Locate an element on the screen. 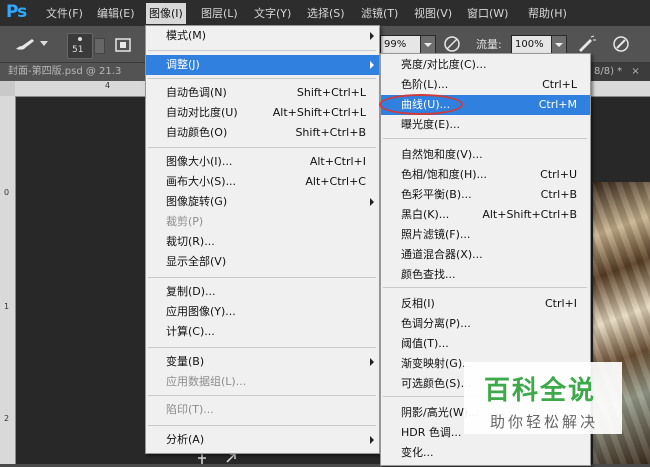 This screenshot has height=467, width=650. opacity-dropdown is located at coordinates (428, 44).